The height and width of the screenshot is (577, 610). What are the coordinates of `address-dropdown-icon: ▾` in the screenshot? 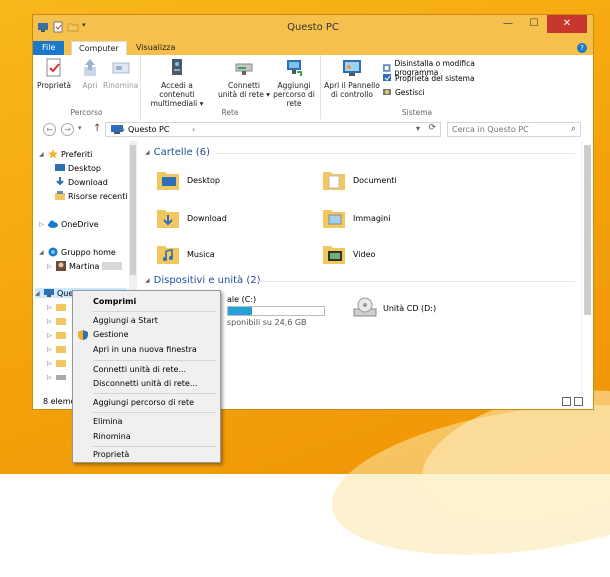 It's located at (418, 128).